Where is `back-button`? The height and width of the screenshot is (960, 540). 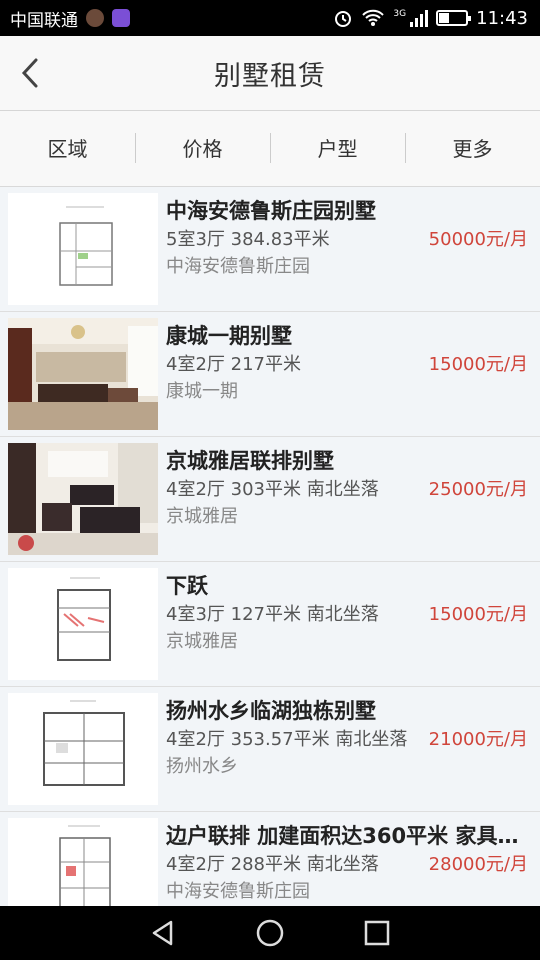 back-button is located at coordinates (30, 73).